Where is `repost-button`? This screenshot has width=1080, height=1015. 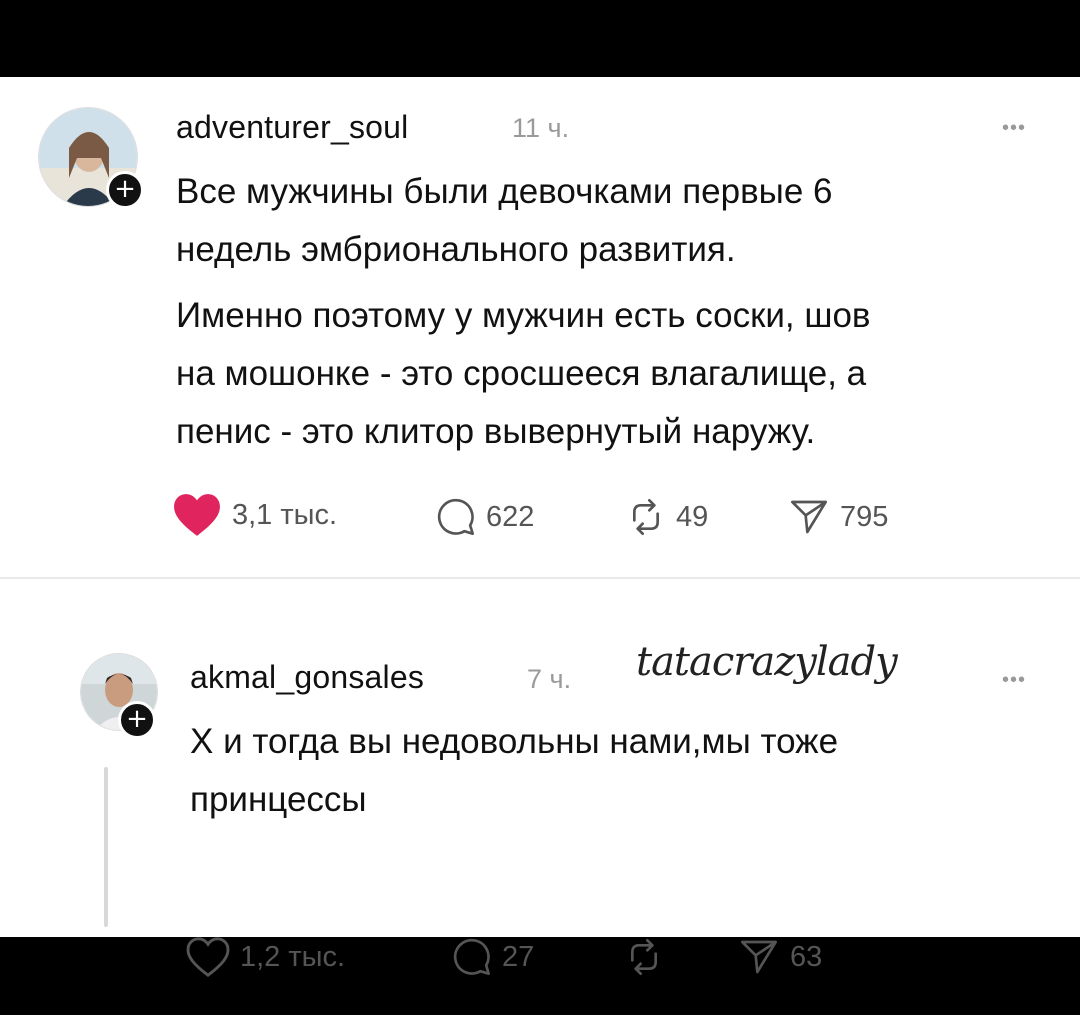 repost-button is located at coordinates (649, 957).